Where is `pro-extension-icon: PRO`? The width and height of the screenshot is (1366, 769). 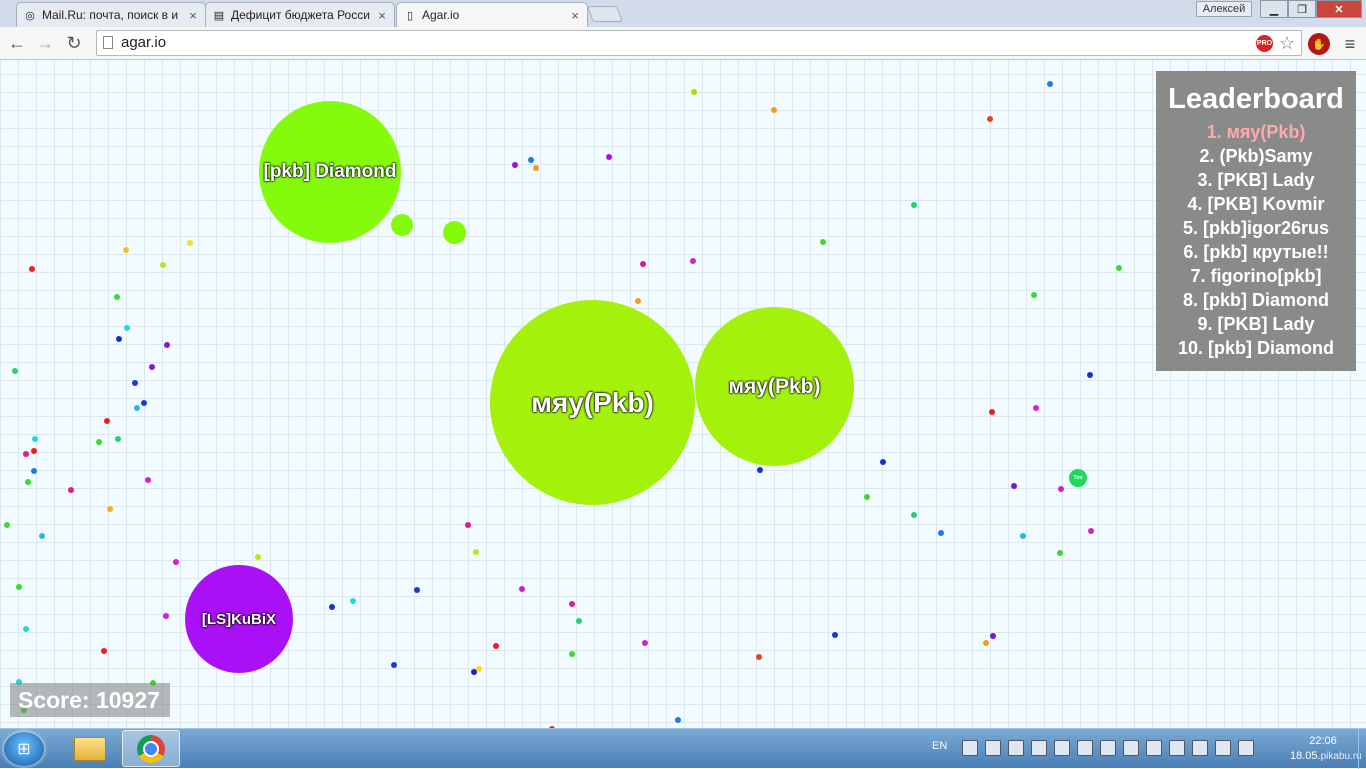 pro-extension-icon: PRO is located at coordinates (1264, 43).